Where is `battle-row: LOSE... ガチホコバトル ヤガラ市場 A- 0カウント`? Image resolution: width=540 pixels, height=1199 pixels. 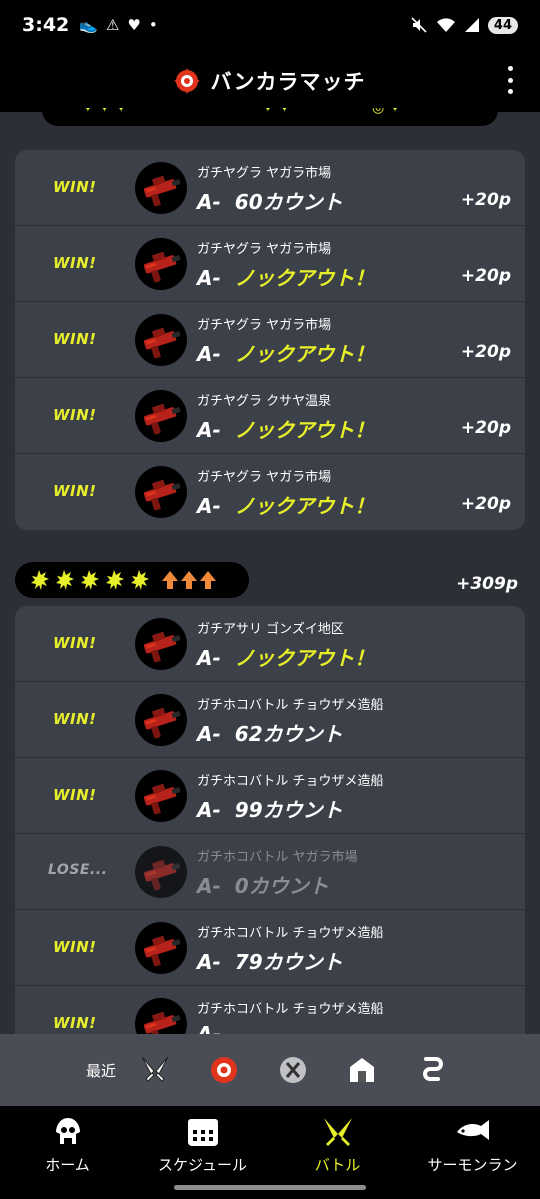 battle-row: LOSE... ガチホコバトル ヤガラ市場 A- 0カウント is located at coordinates (270, 872).